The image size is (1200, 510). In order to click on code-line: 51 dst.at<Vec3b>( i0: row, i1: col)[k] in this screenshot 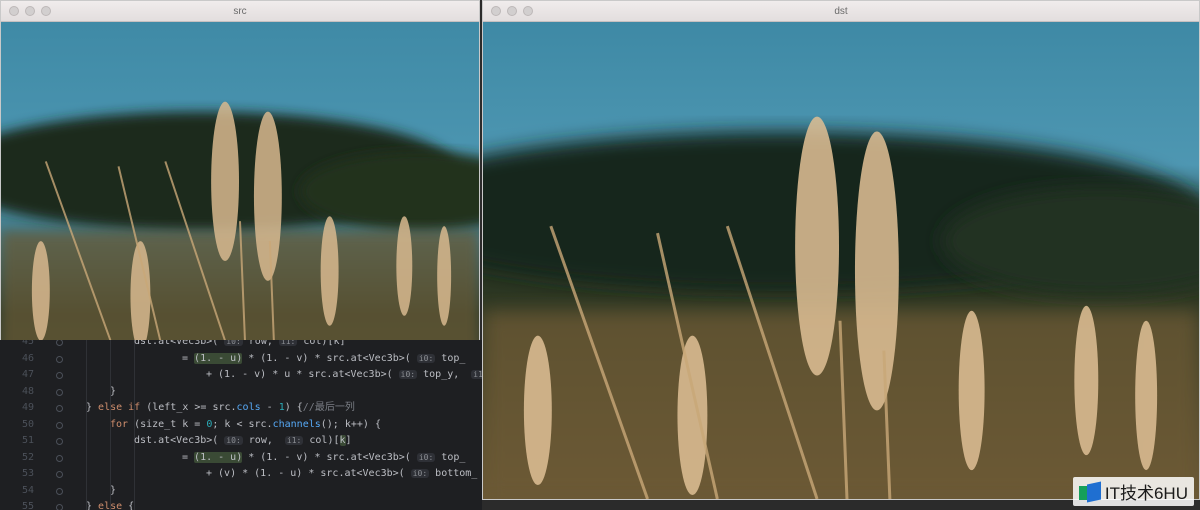, I will do `click(241, 441)`.